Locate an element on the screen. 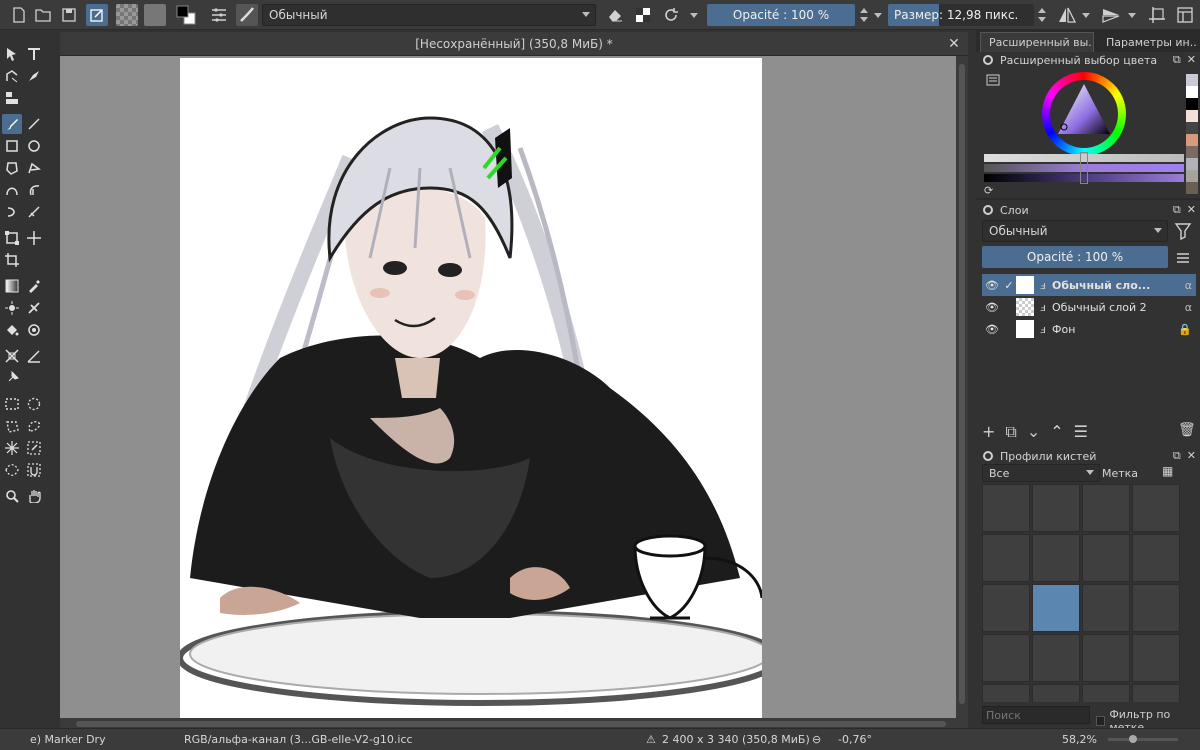 The height and width of the screenshot is (750, 1200). reload-dropdown-icon is located at coordinates (694, 15).